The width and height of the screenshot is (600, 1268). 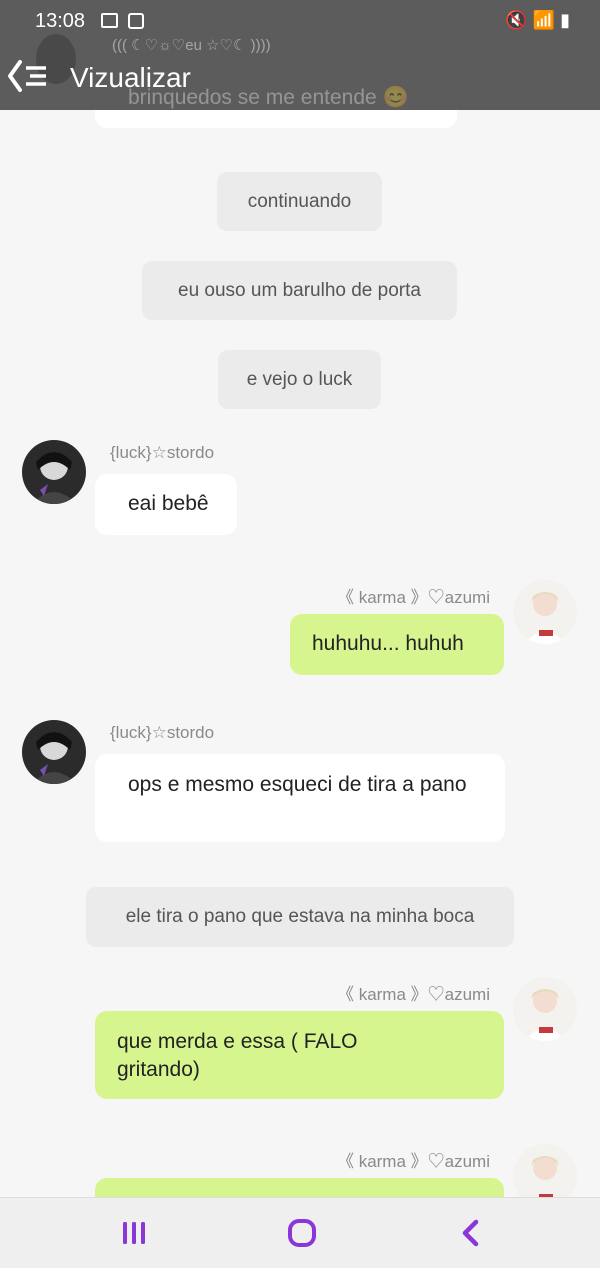 I want to click on system-message: continuando, so click(x=299, y=201).